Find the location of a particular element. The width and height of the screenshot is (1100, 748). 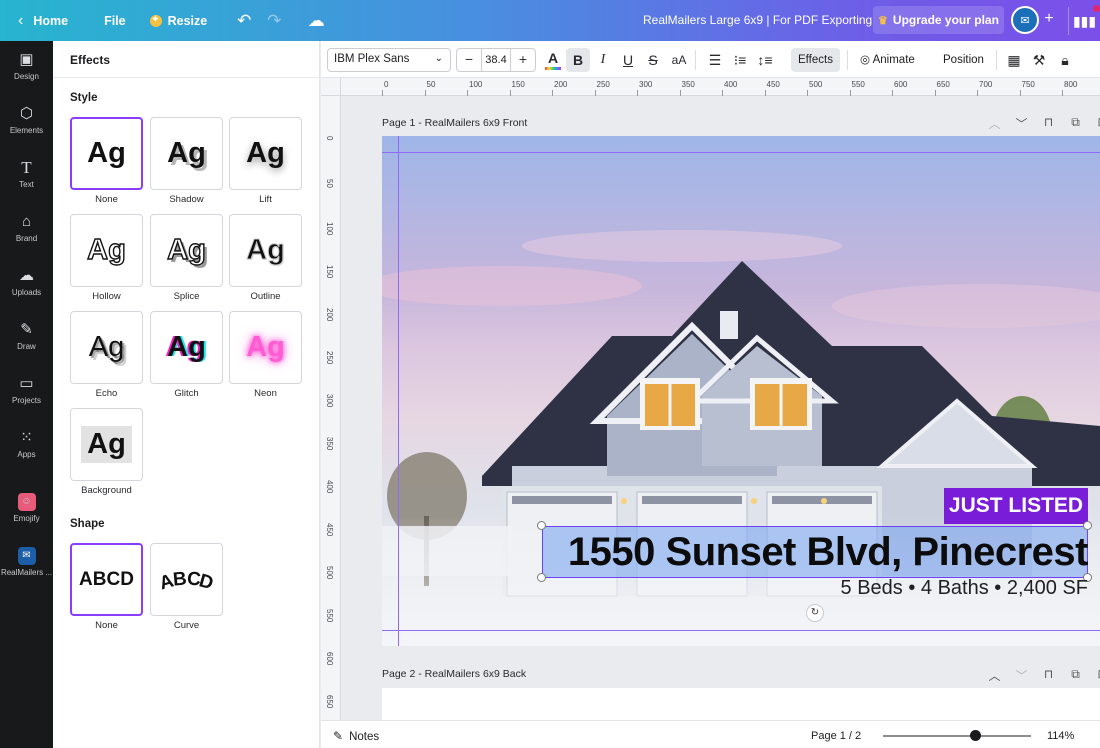

undo-icon: ↶ is located at coordinates (244, 20).